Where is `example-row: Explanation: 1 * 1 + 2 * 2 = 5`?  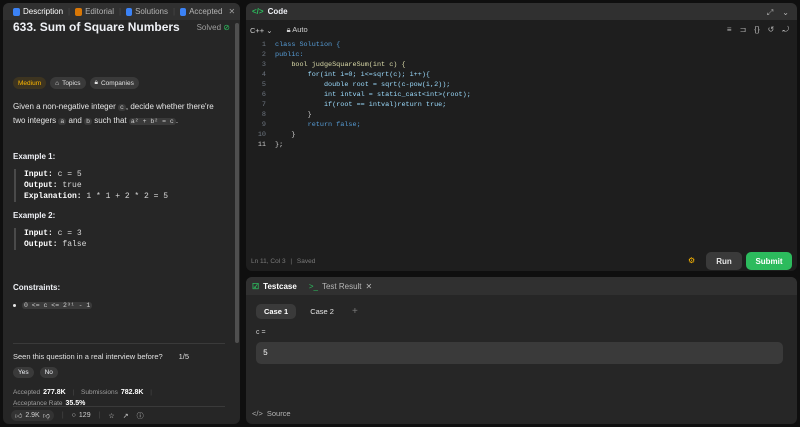 example-row: Explanation: 1 * 1 + 2 * 2 = 5 is located at coordinates (96, 196).